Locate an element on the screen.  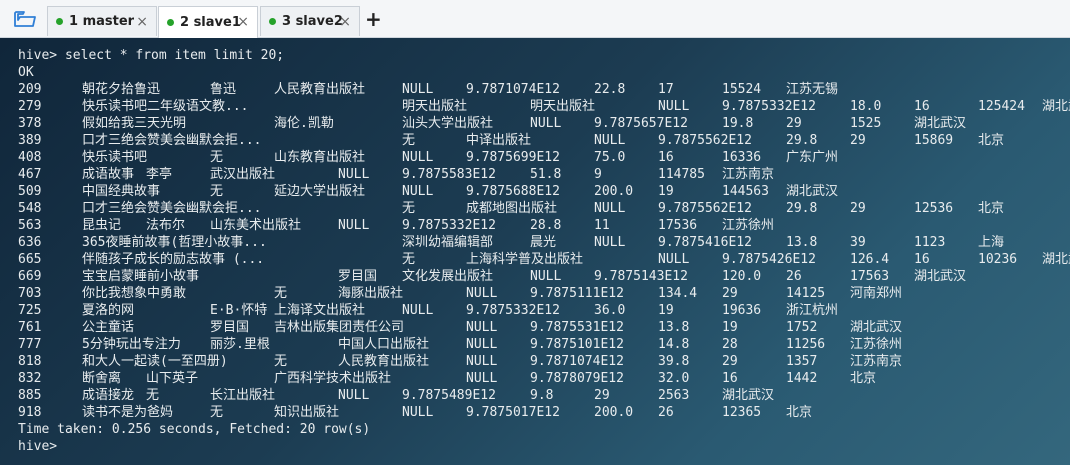
open-folder-icon is located at coordinates (25, 19).